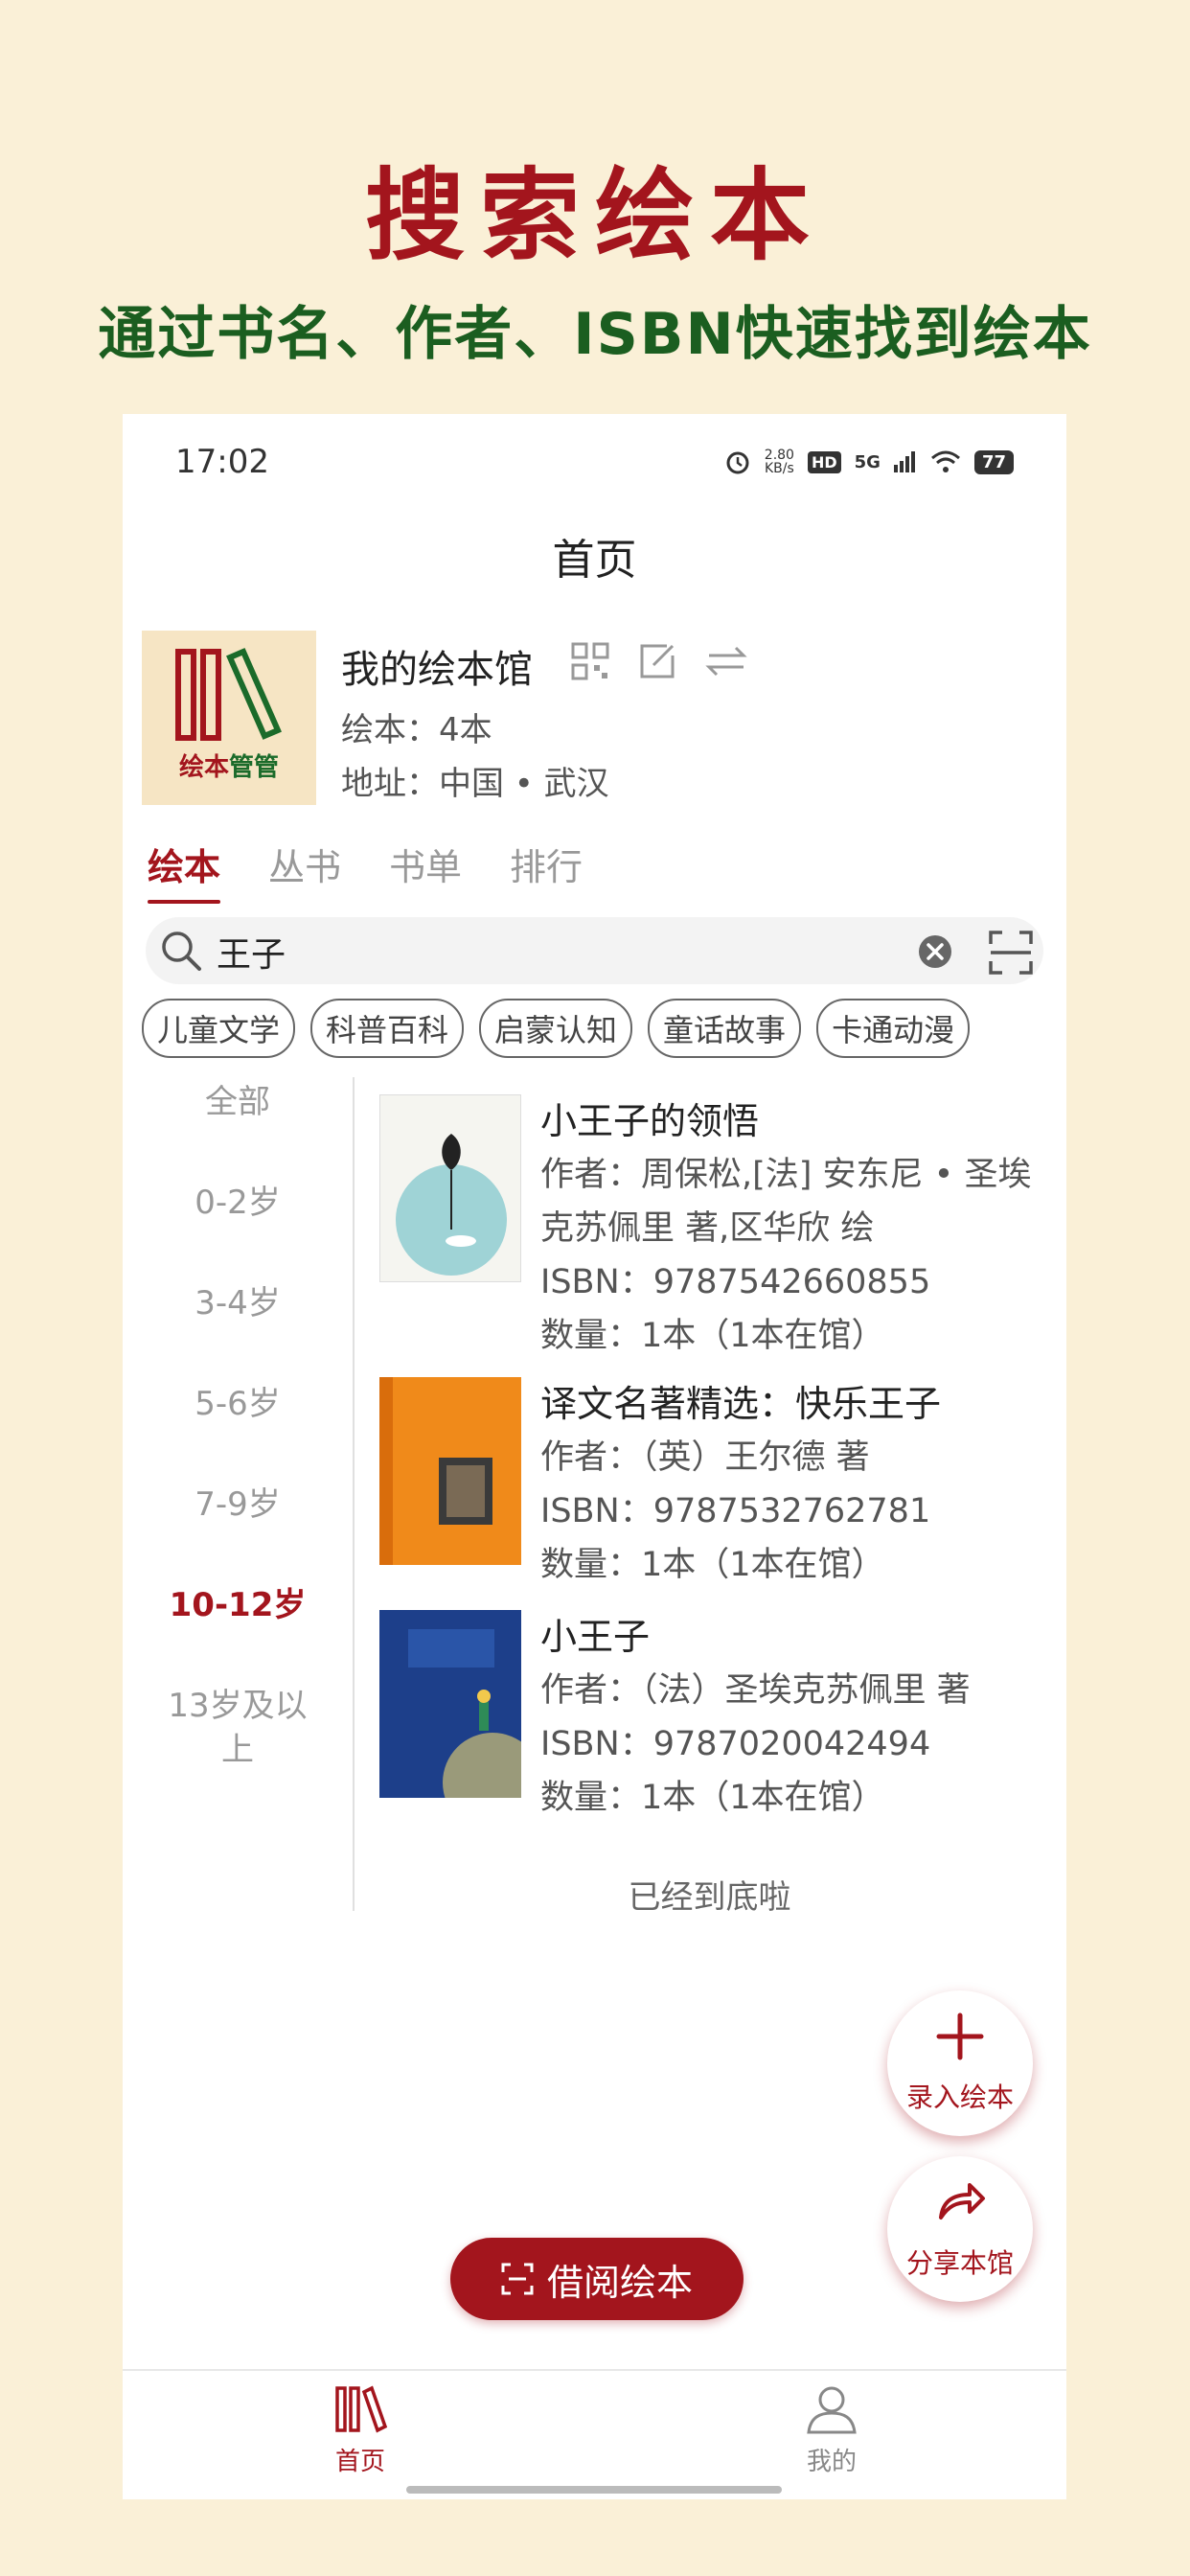  What do you see at coordinates (935, 951) in the screenshot?
I see `clear-icon` at bounding box center [935, 951].